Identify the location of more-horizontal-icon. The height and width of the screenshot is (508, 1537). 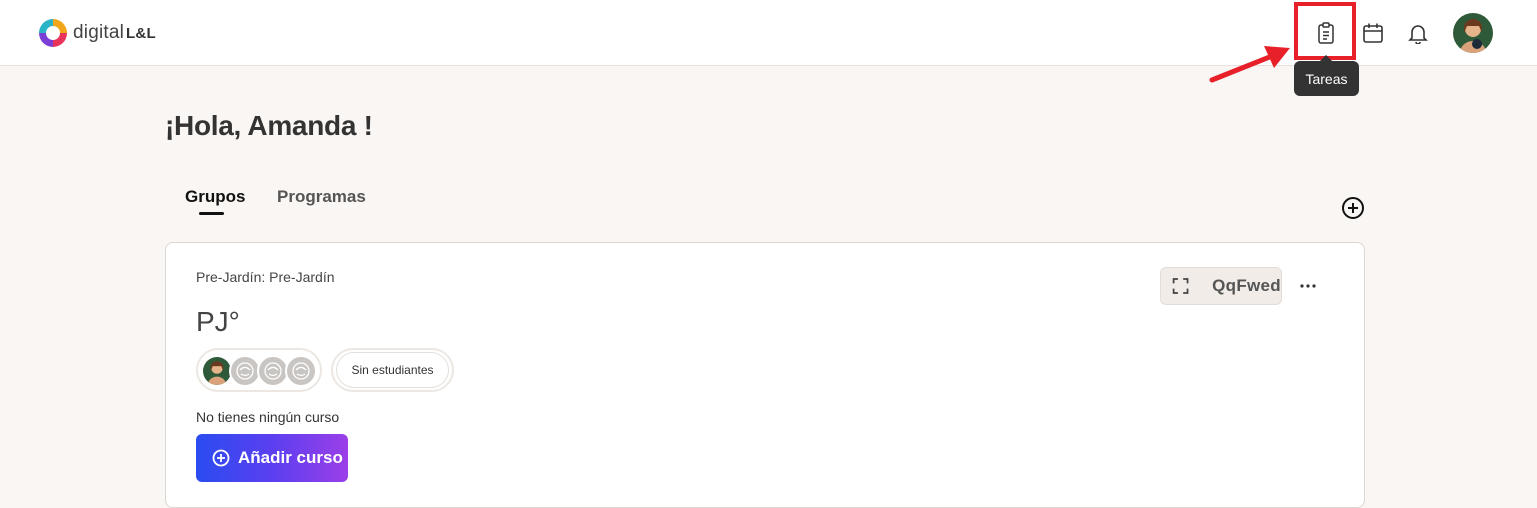
(1308, 286).